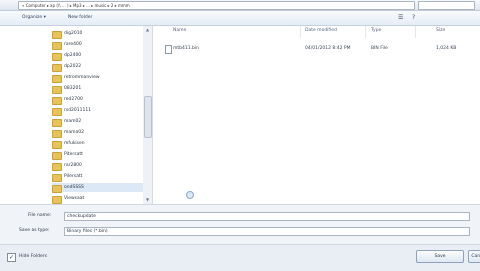  I want to click on file-size: 1,024 KB, so click(446, 48).